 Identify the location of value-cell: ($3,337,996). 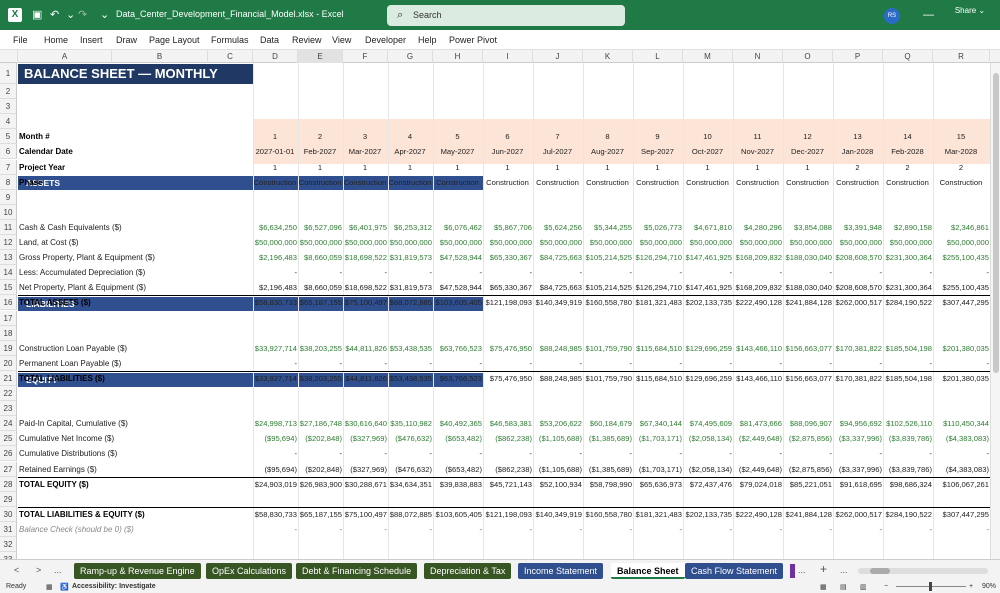
(858, 438).